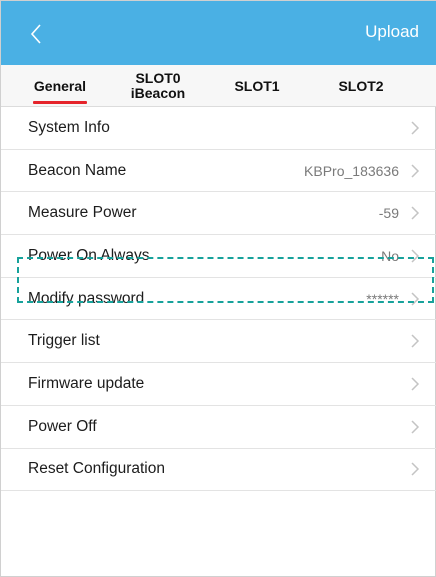  I want to click on beacon-name-row: Beacon Name KBPro_183636, so click(218, 171).